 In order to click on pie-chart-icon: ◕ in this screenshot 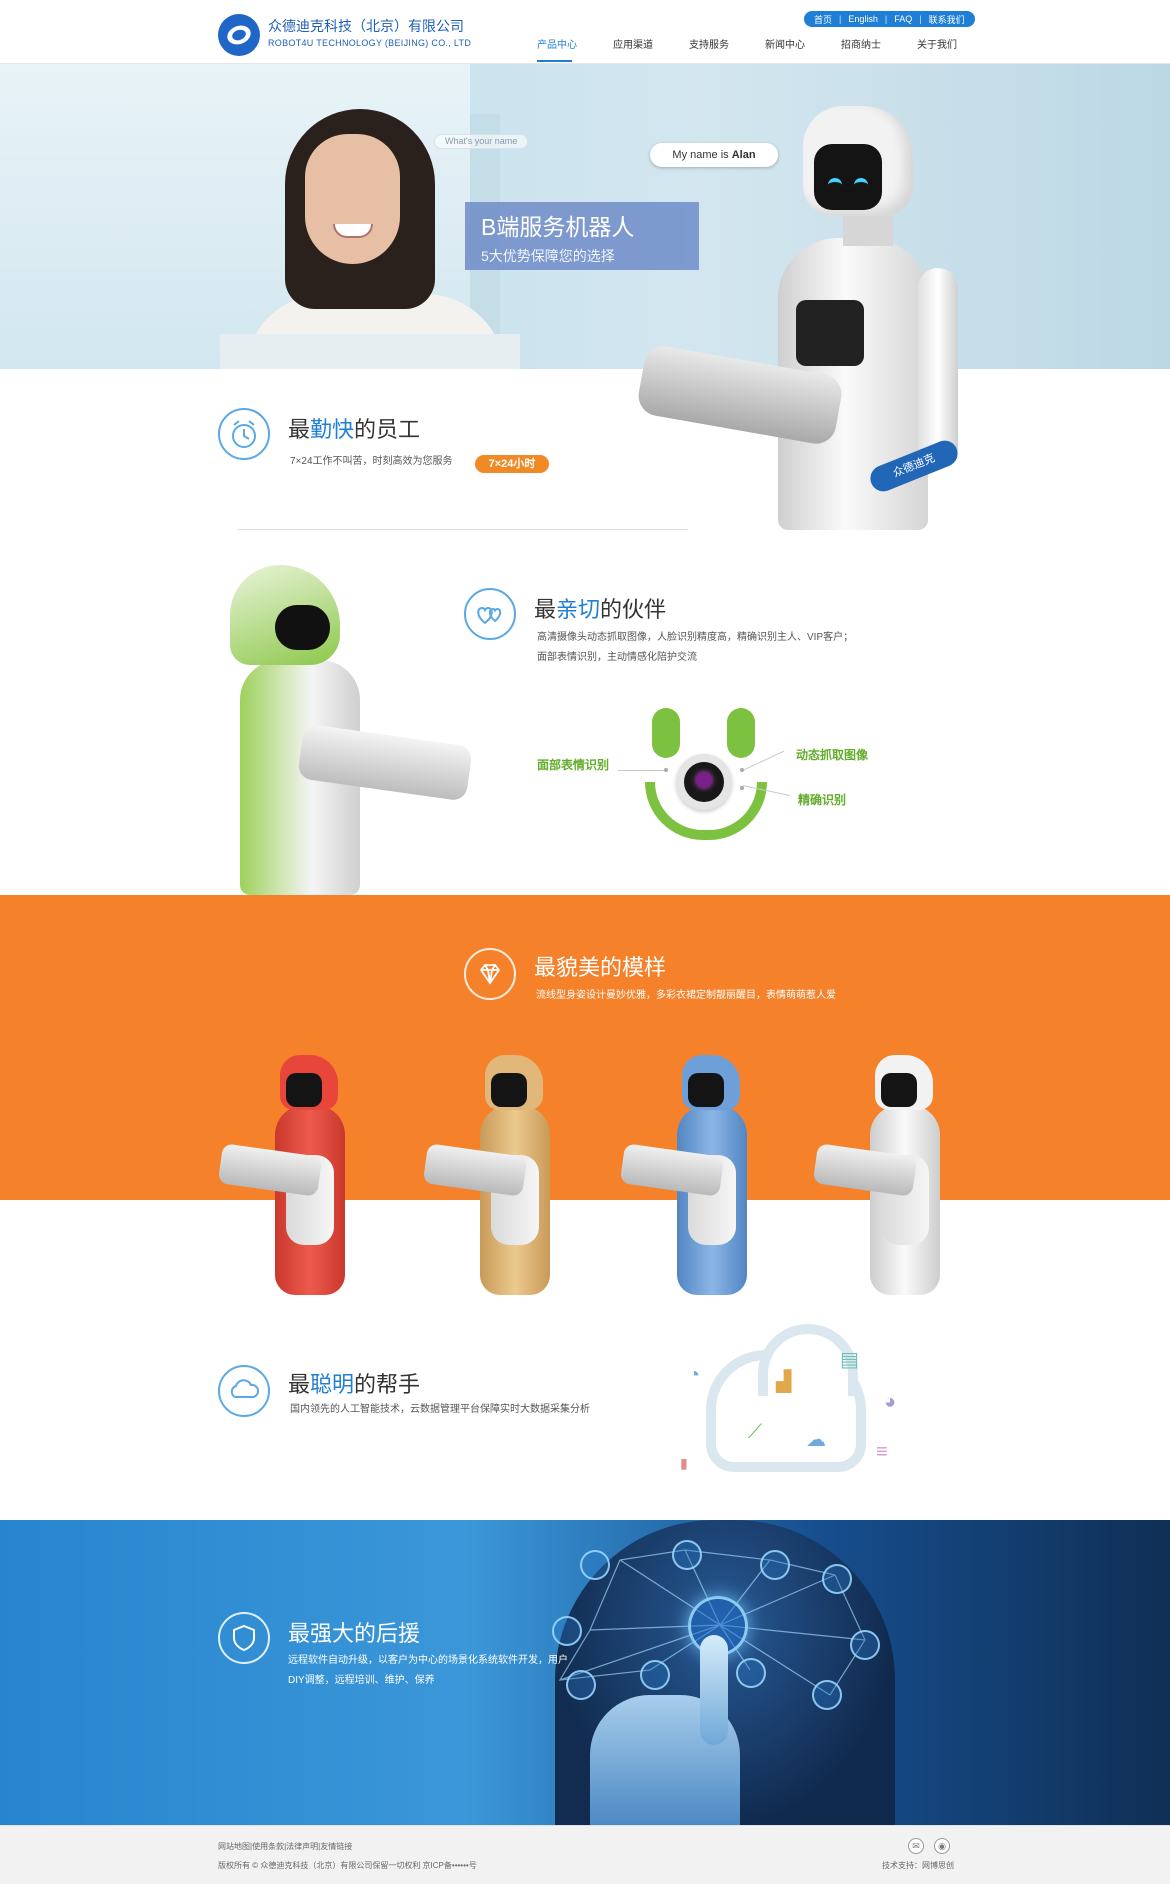, I will do `click(890, 1402)`.